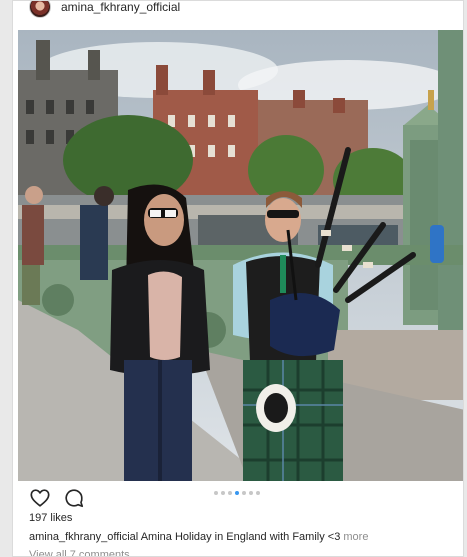 This screenshot has width=467, height=557. What do you see at coordinates (355, 537) in the screenshot?
I see `caption-more-link: more` at bounding box center [355, 537].